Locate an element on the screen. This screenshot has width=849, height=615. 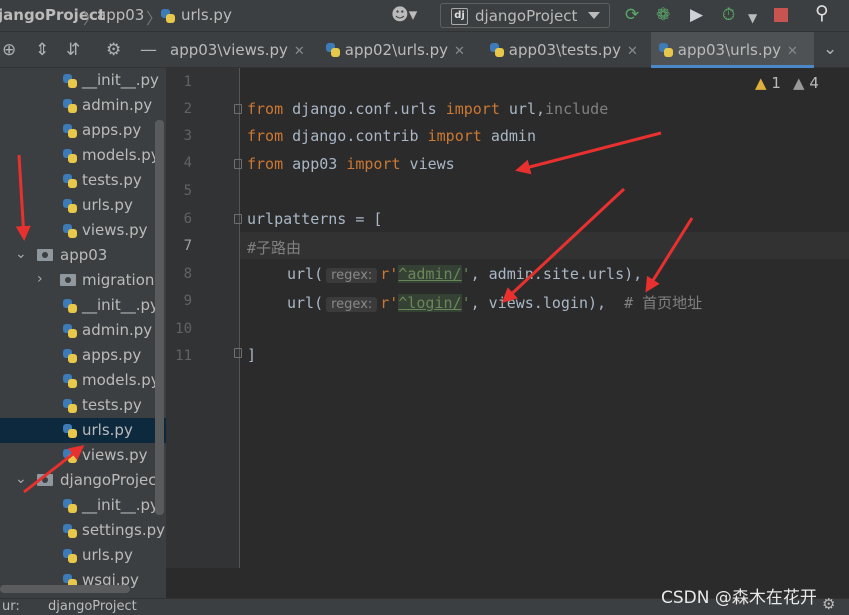
stop-icon is located at coordinates (781, 15).